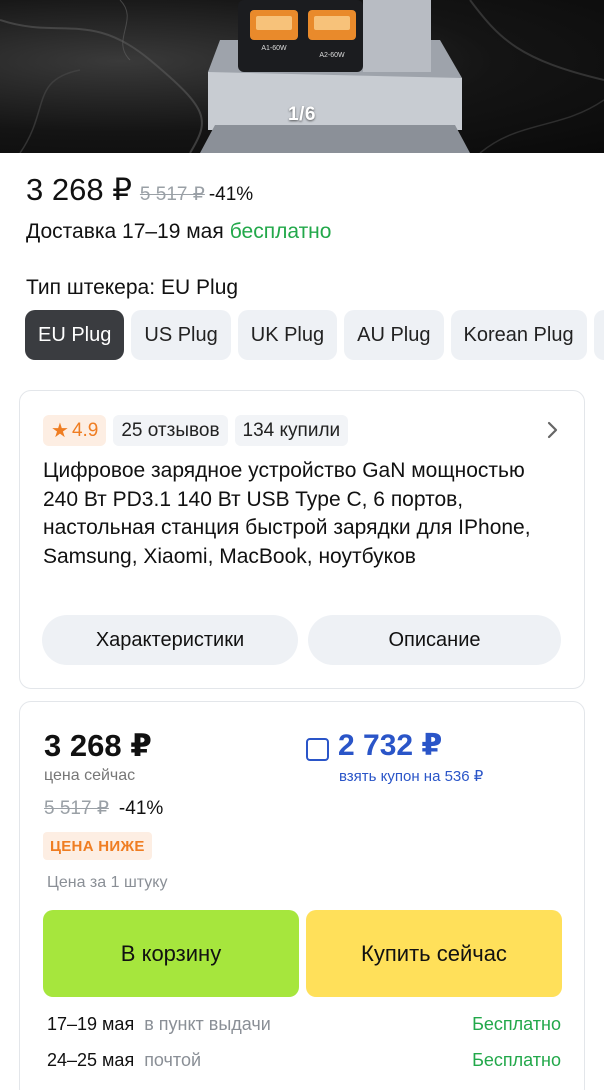 This screenshot has height=1090, width=604. I want to click on buy-now-button: Купить сейчас, so click(434, 953).